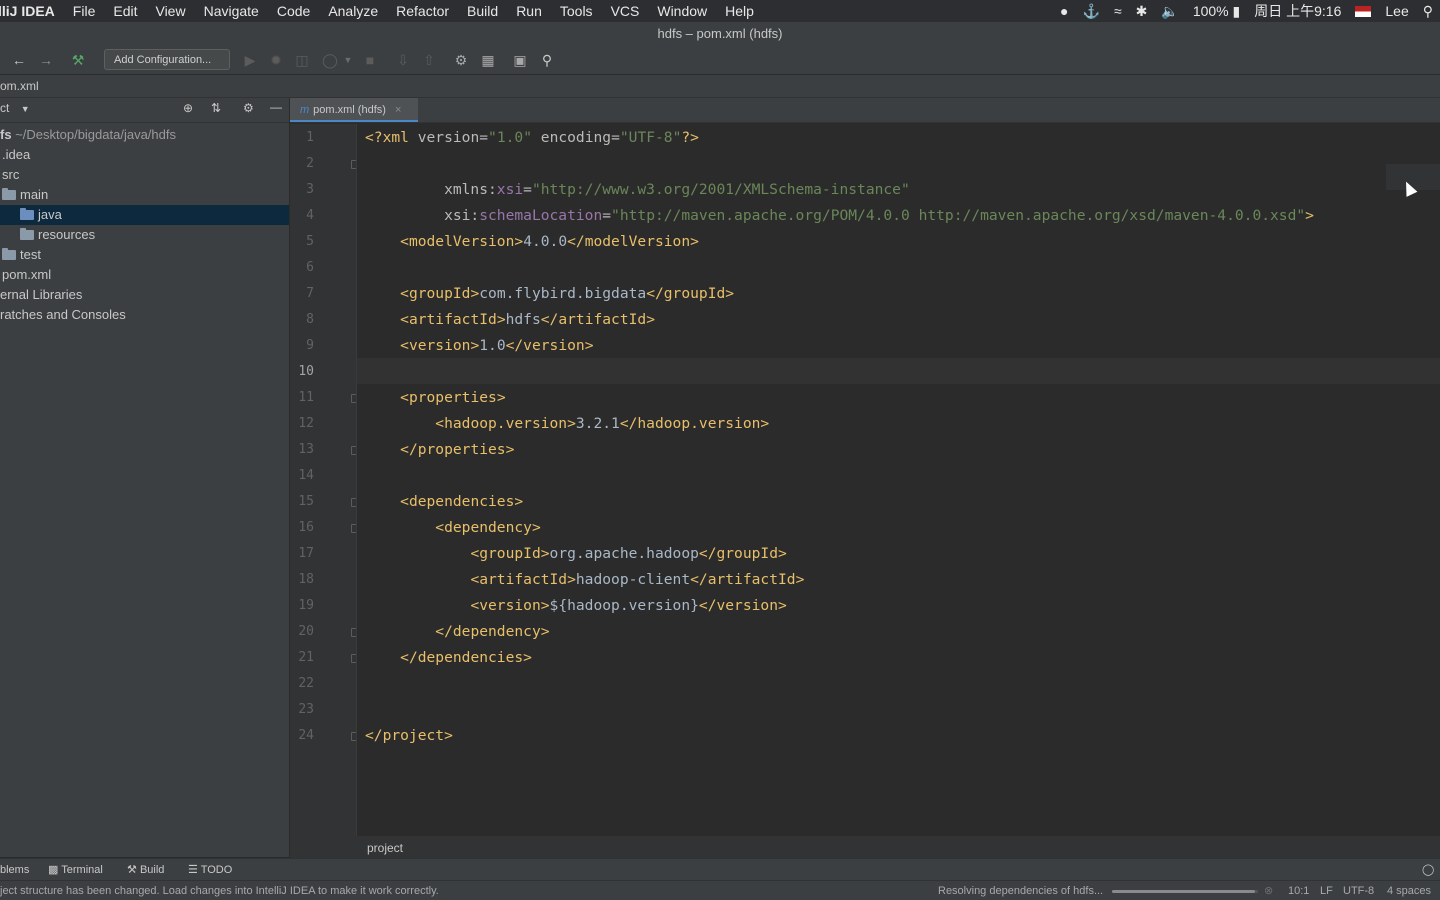 Image resolution: width=1440 pixels, height=900 pixels. What do you see at coordinates (32, 11) in the screenshot?
I see `app-menu: lliJ IDEA` at bounding box center [32, 11].